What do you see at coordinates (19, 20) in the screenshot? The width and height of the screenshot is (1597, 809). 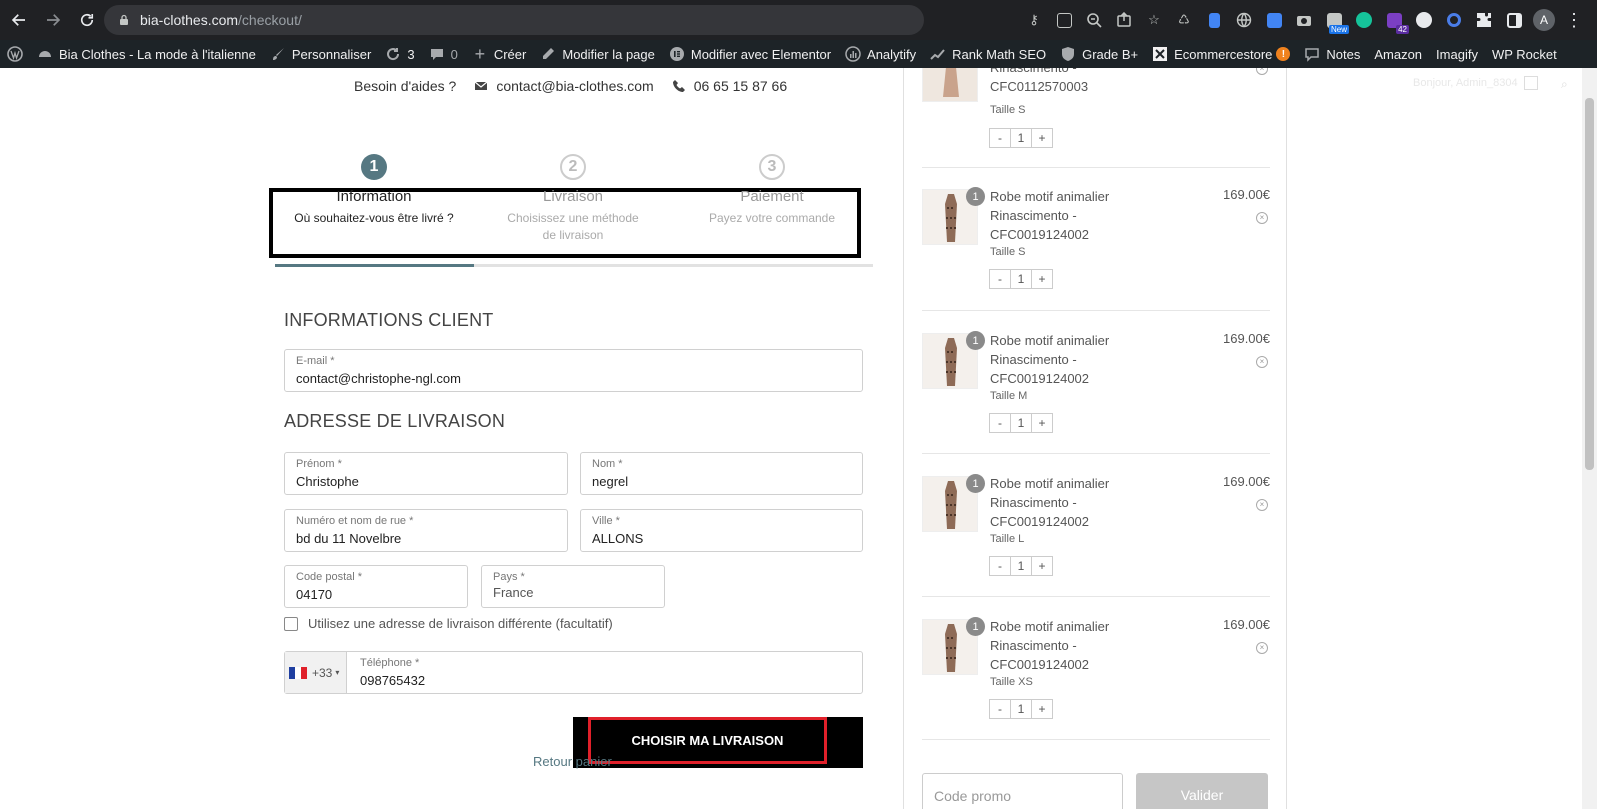 I see `back-icon` at bounding box center [19, 20].